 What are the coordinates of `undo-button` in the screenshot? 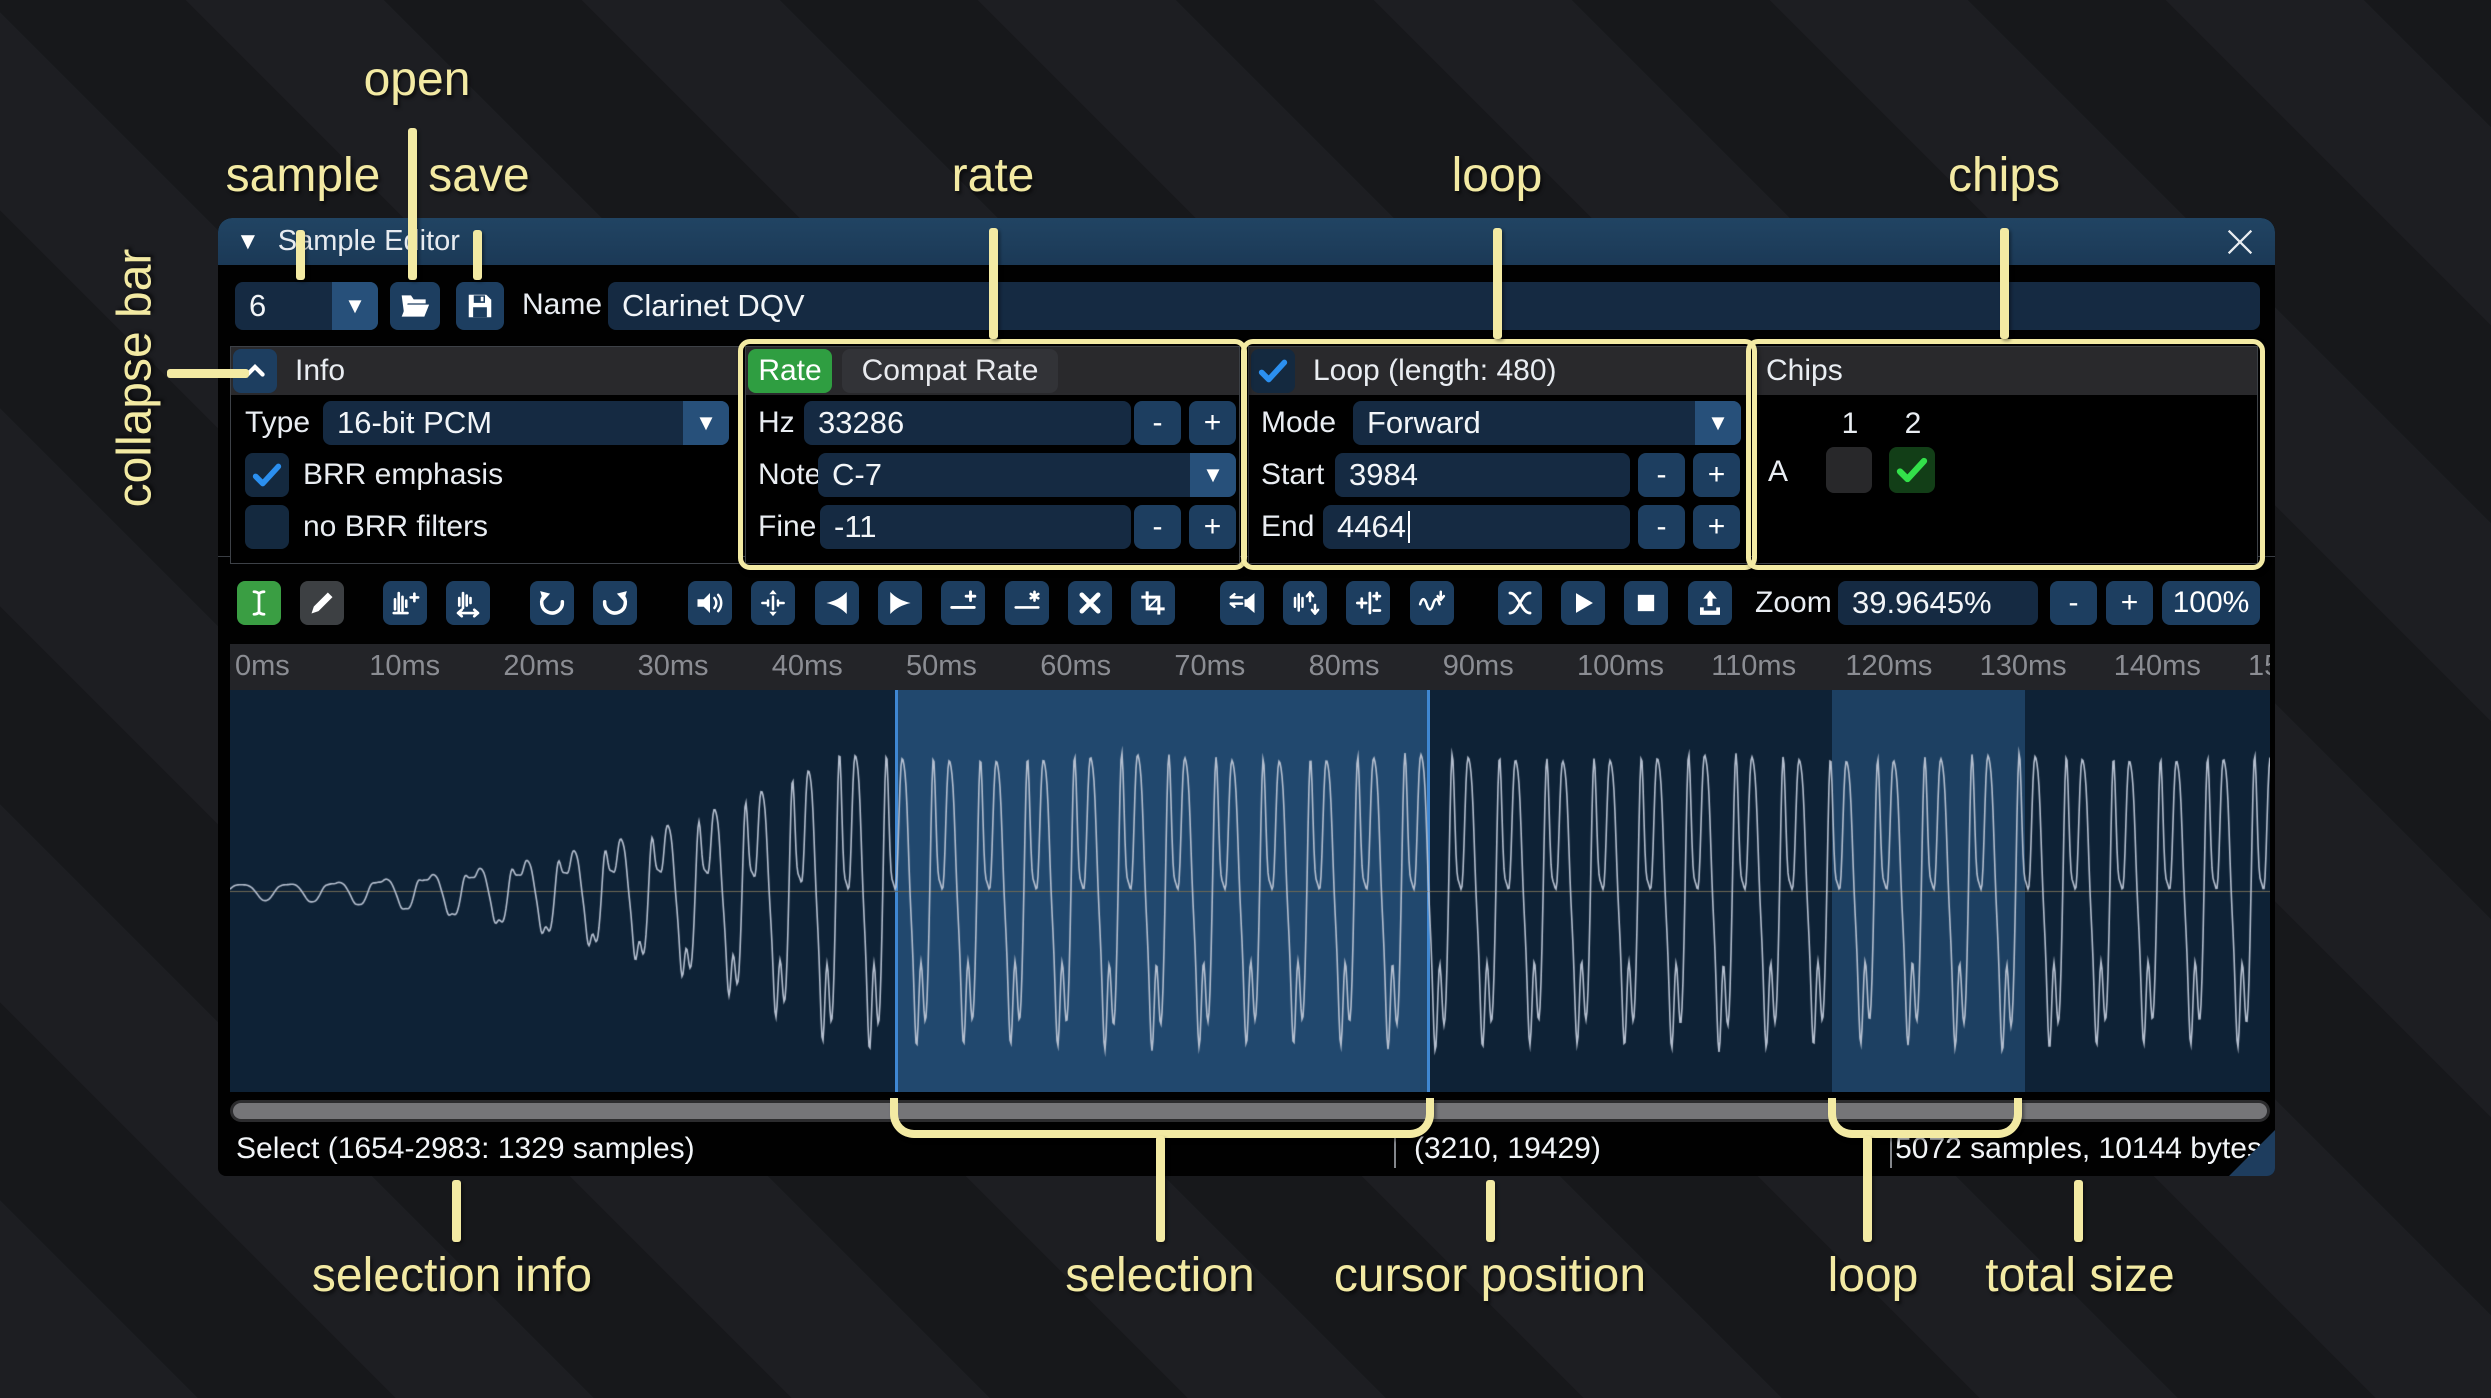 It's located at (552, 603).